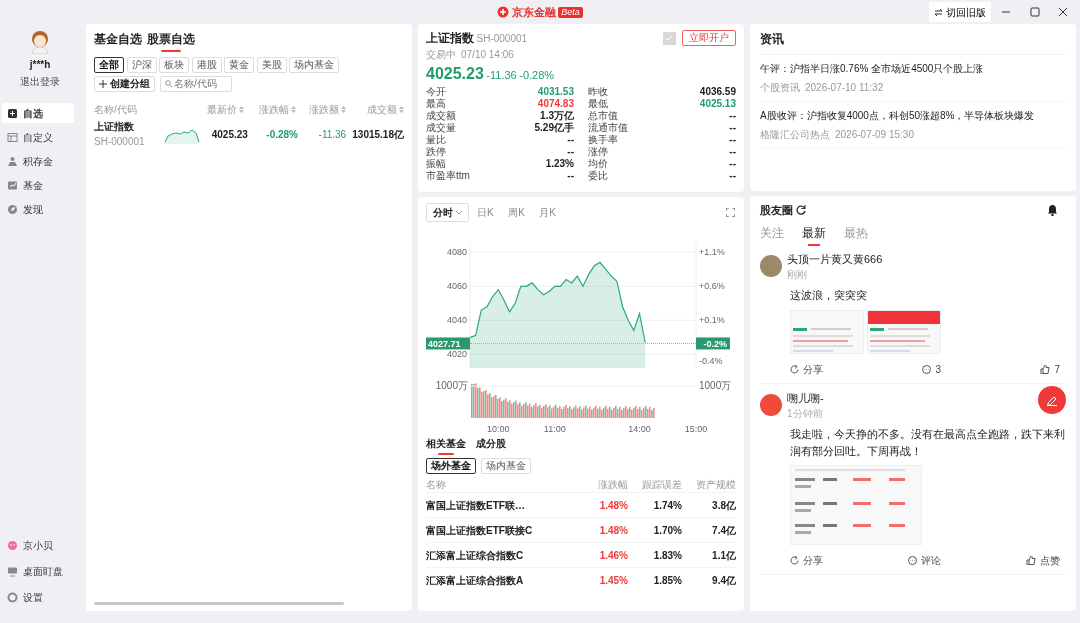  Describe the element at coordinates (502, 38) in the screenshot. I see `index-code: SH-000001` at that location.